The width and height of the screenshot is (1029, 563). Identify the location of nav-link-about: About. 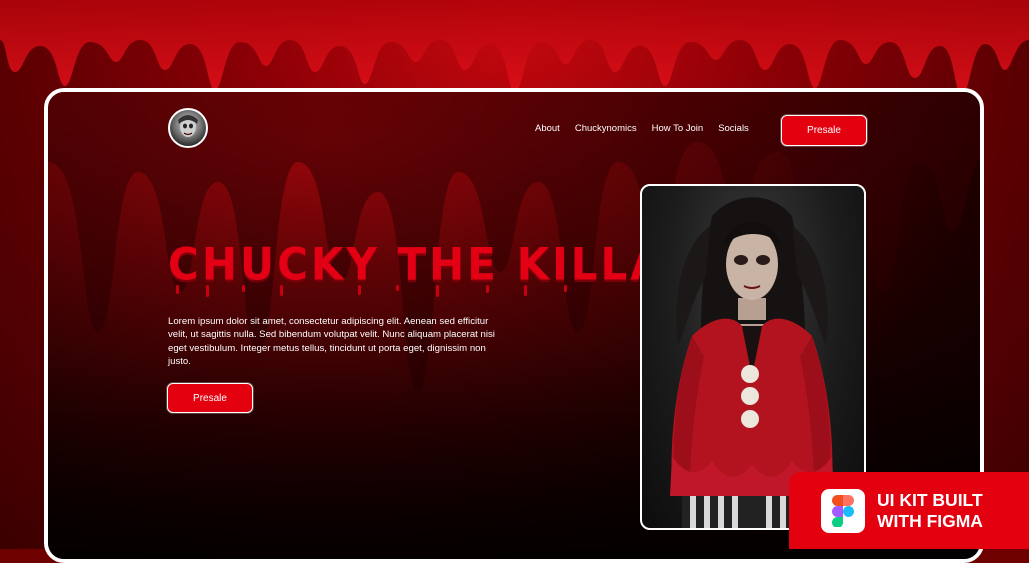
(547, 128).